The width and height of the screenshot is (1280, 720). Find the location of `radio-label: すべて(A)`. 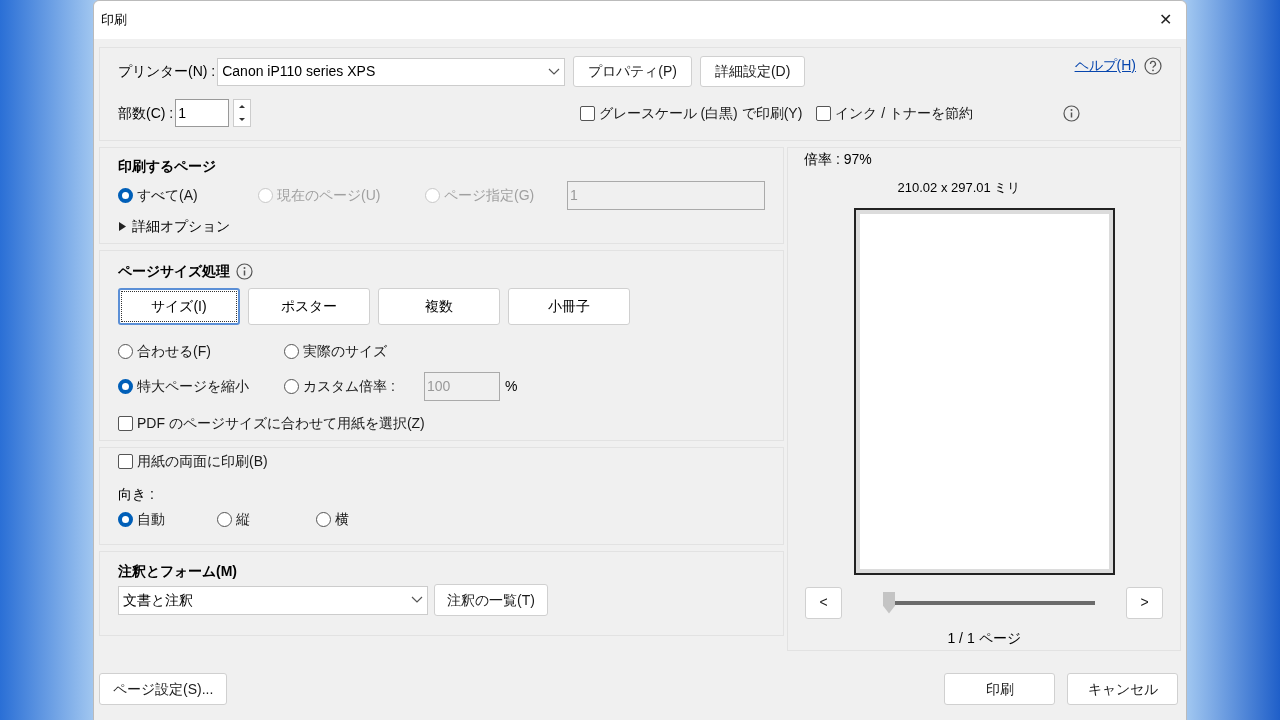

radio-label: すべて(A) is located at coordinates (167, 195).